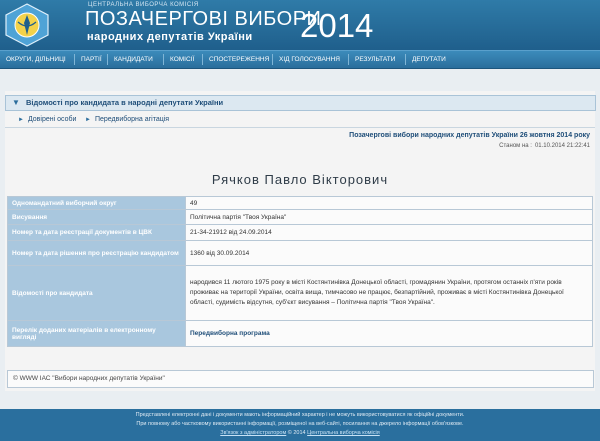  I want to click on site-subtitle: народних депутатів України, so click(170, 37).